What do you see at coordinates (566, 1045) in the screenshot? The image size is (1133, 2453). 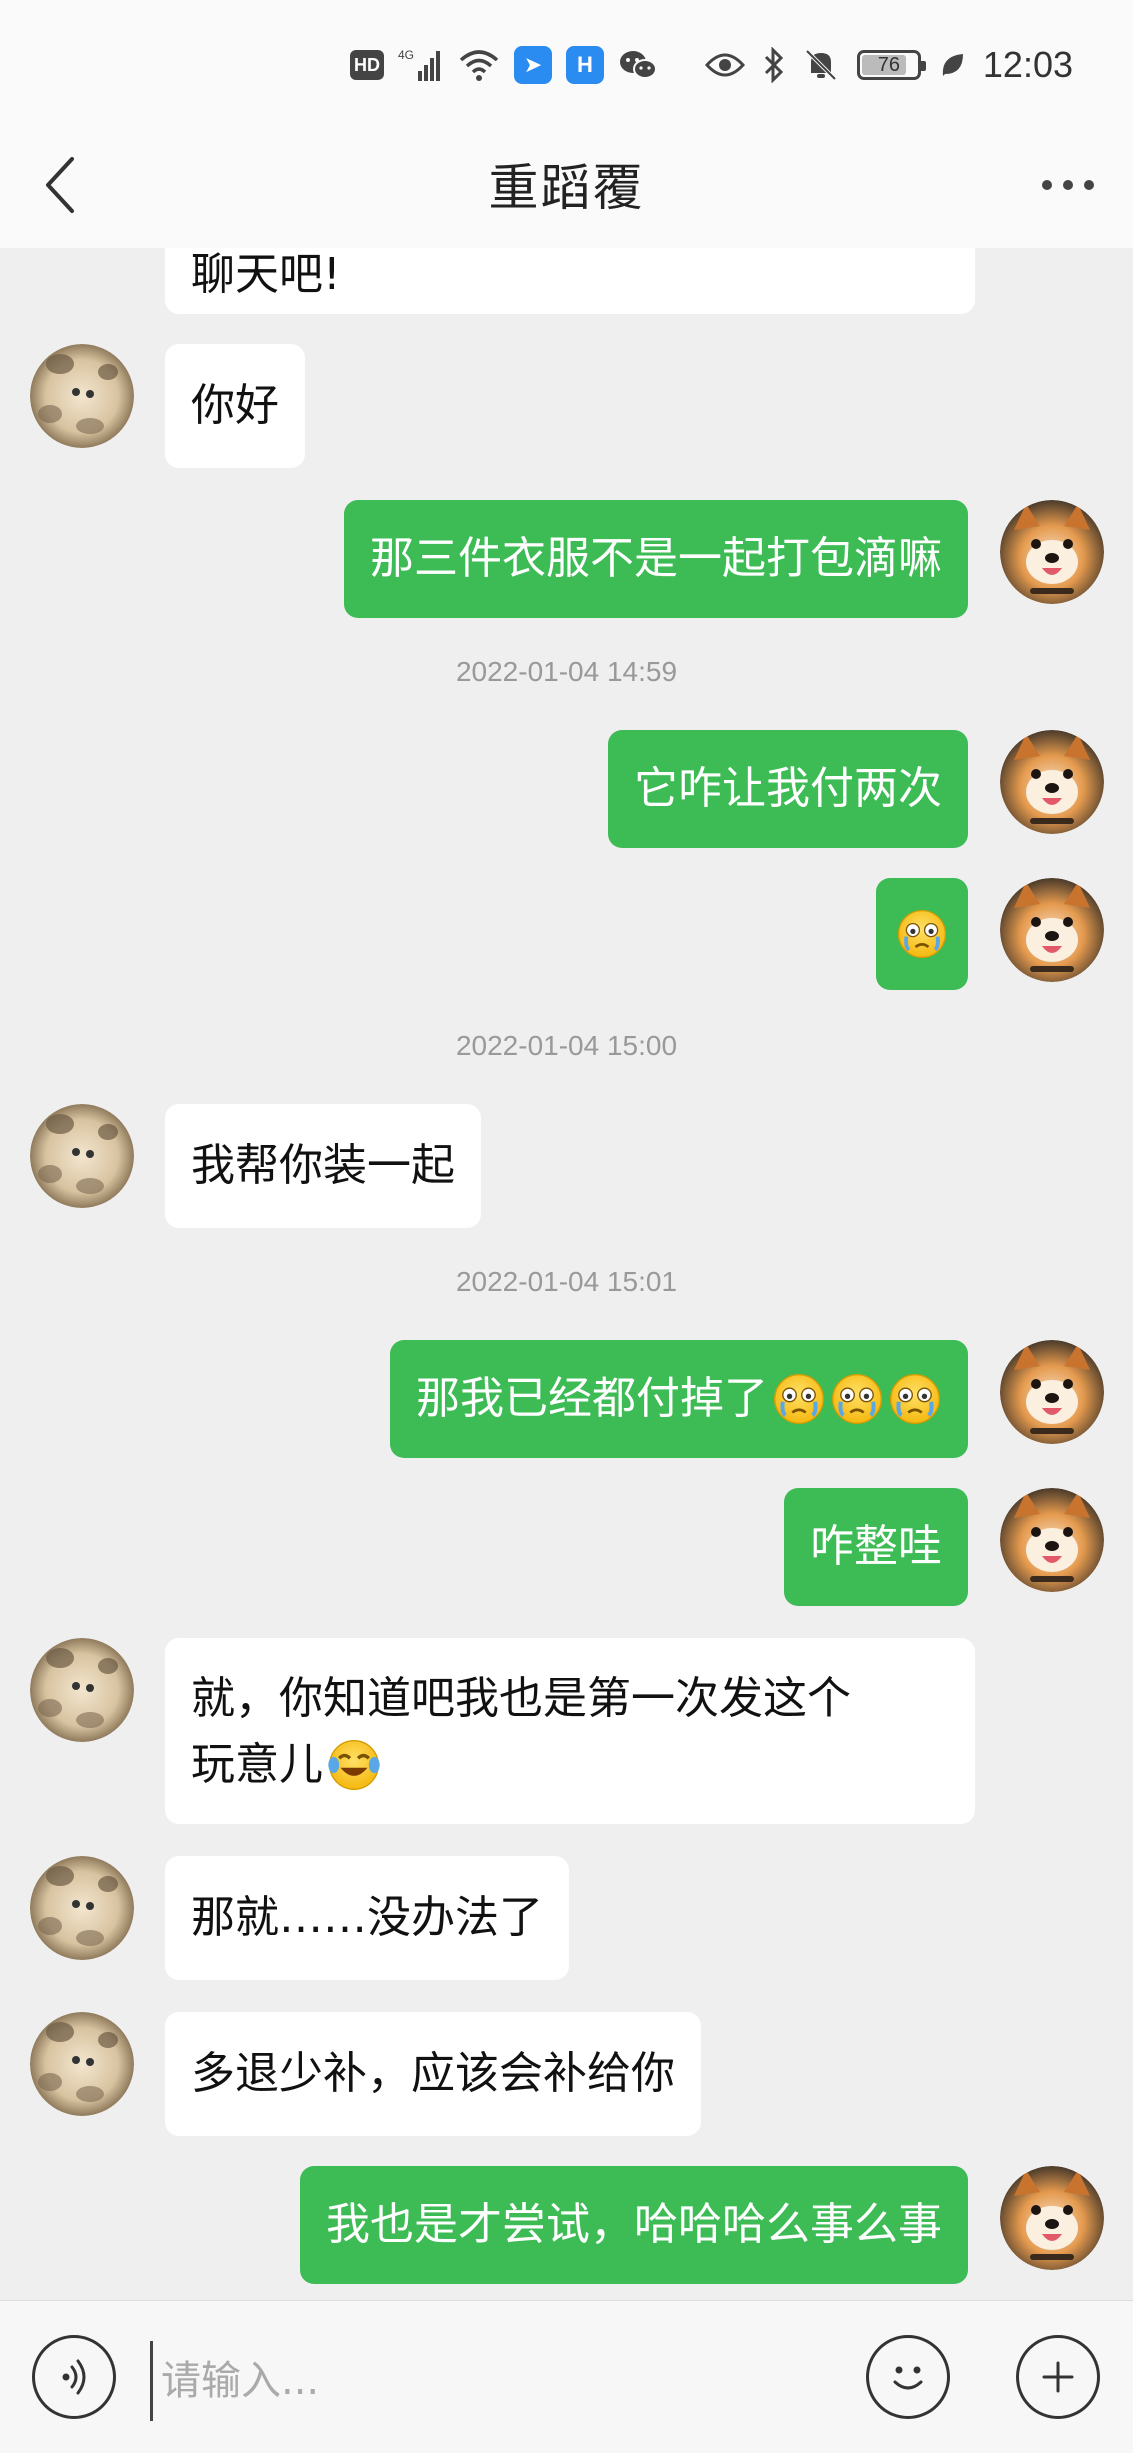 I see `message-timestamp: 2022-01-04 15:00` at bounding box center [566, 1045].